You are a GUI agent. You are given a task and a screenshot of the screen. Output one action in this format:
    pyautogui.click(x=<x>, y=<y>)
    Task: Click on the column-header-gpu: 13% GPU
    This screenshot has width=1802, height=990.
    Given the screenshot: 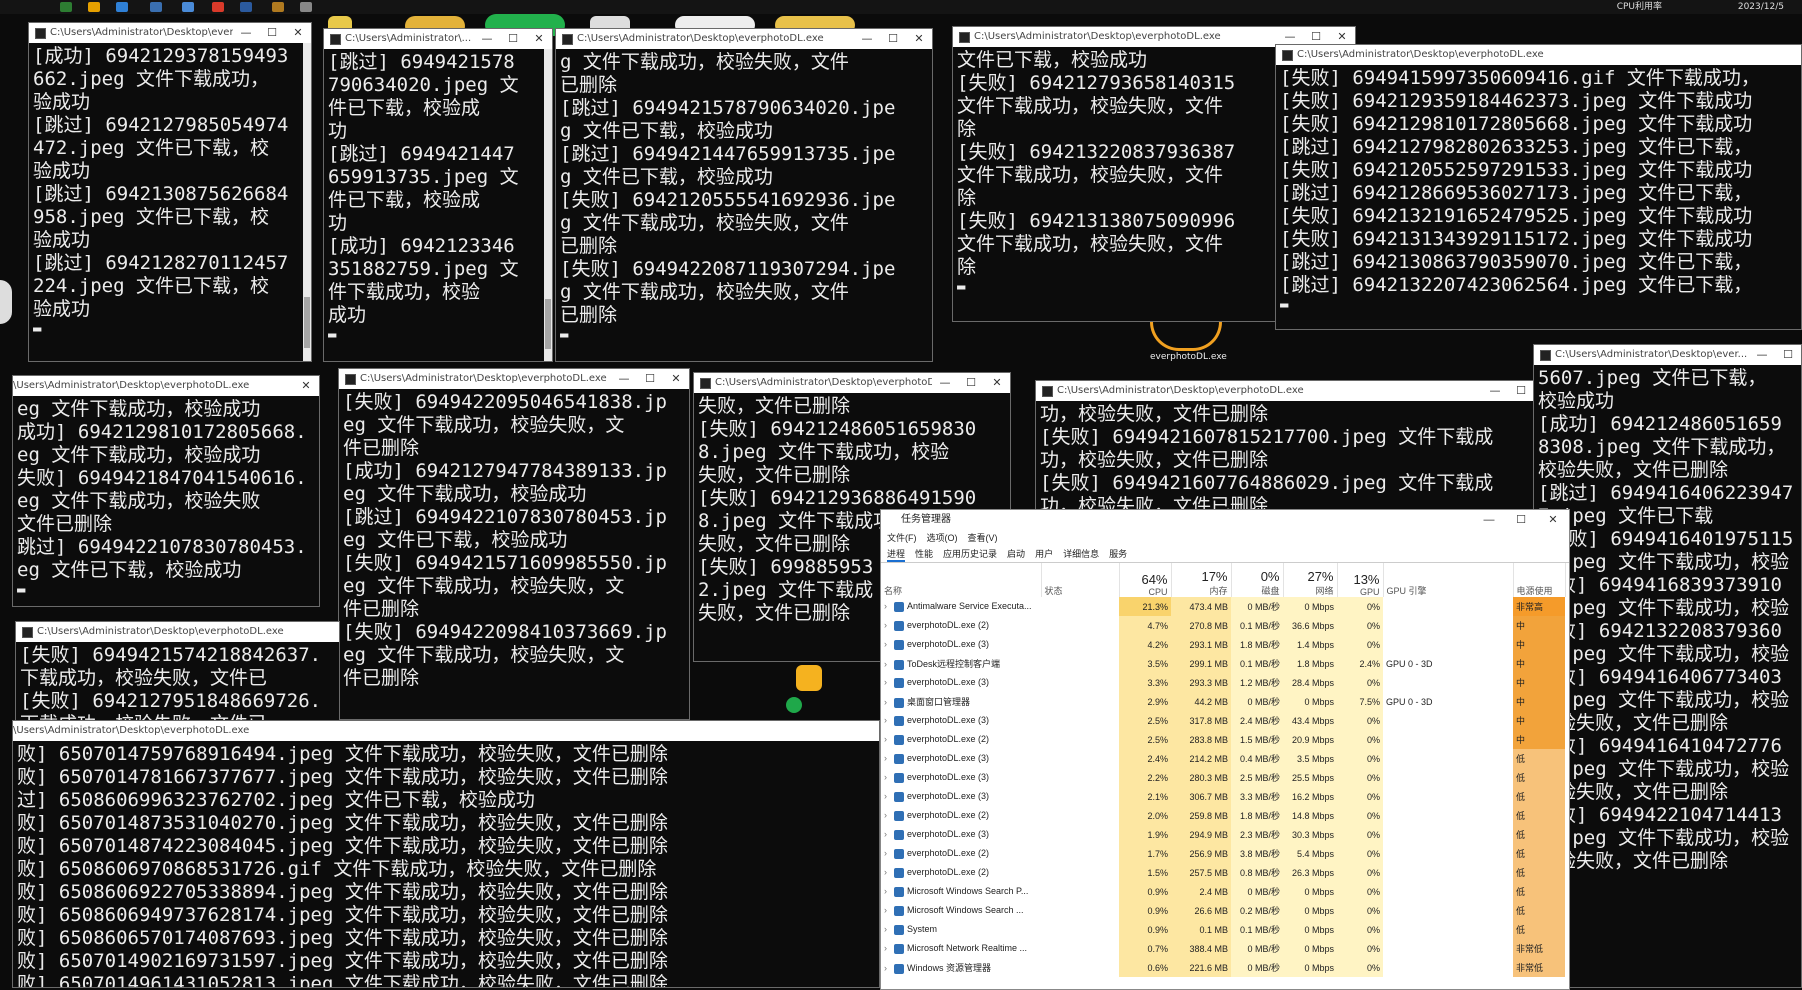 What is the action you would take?
    pyautogui.click(x=1360, y=580)
    